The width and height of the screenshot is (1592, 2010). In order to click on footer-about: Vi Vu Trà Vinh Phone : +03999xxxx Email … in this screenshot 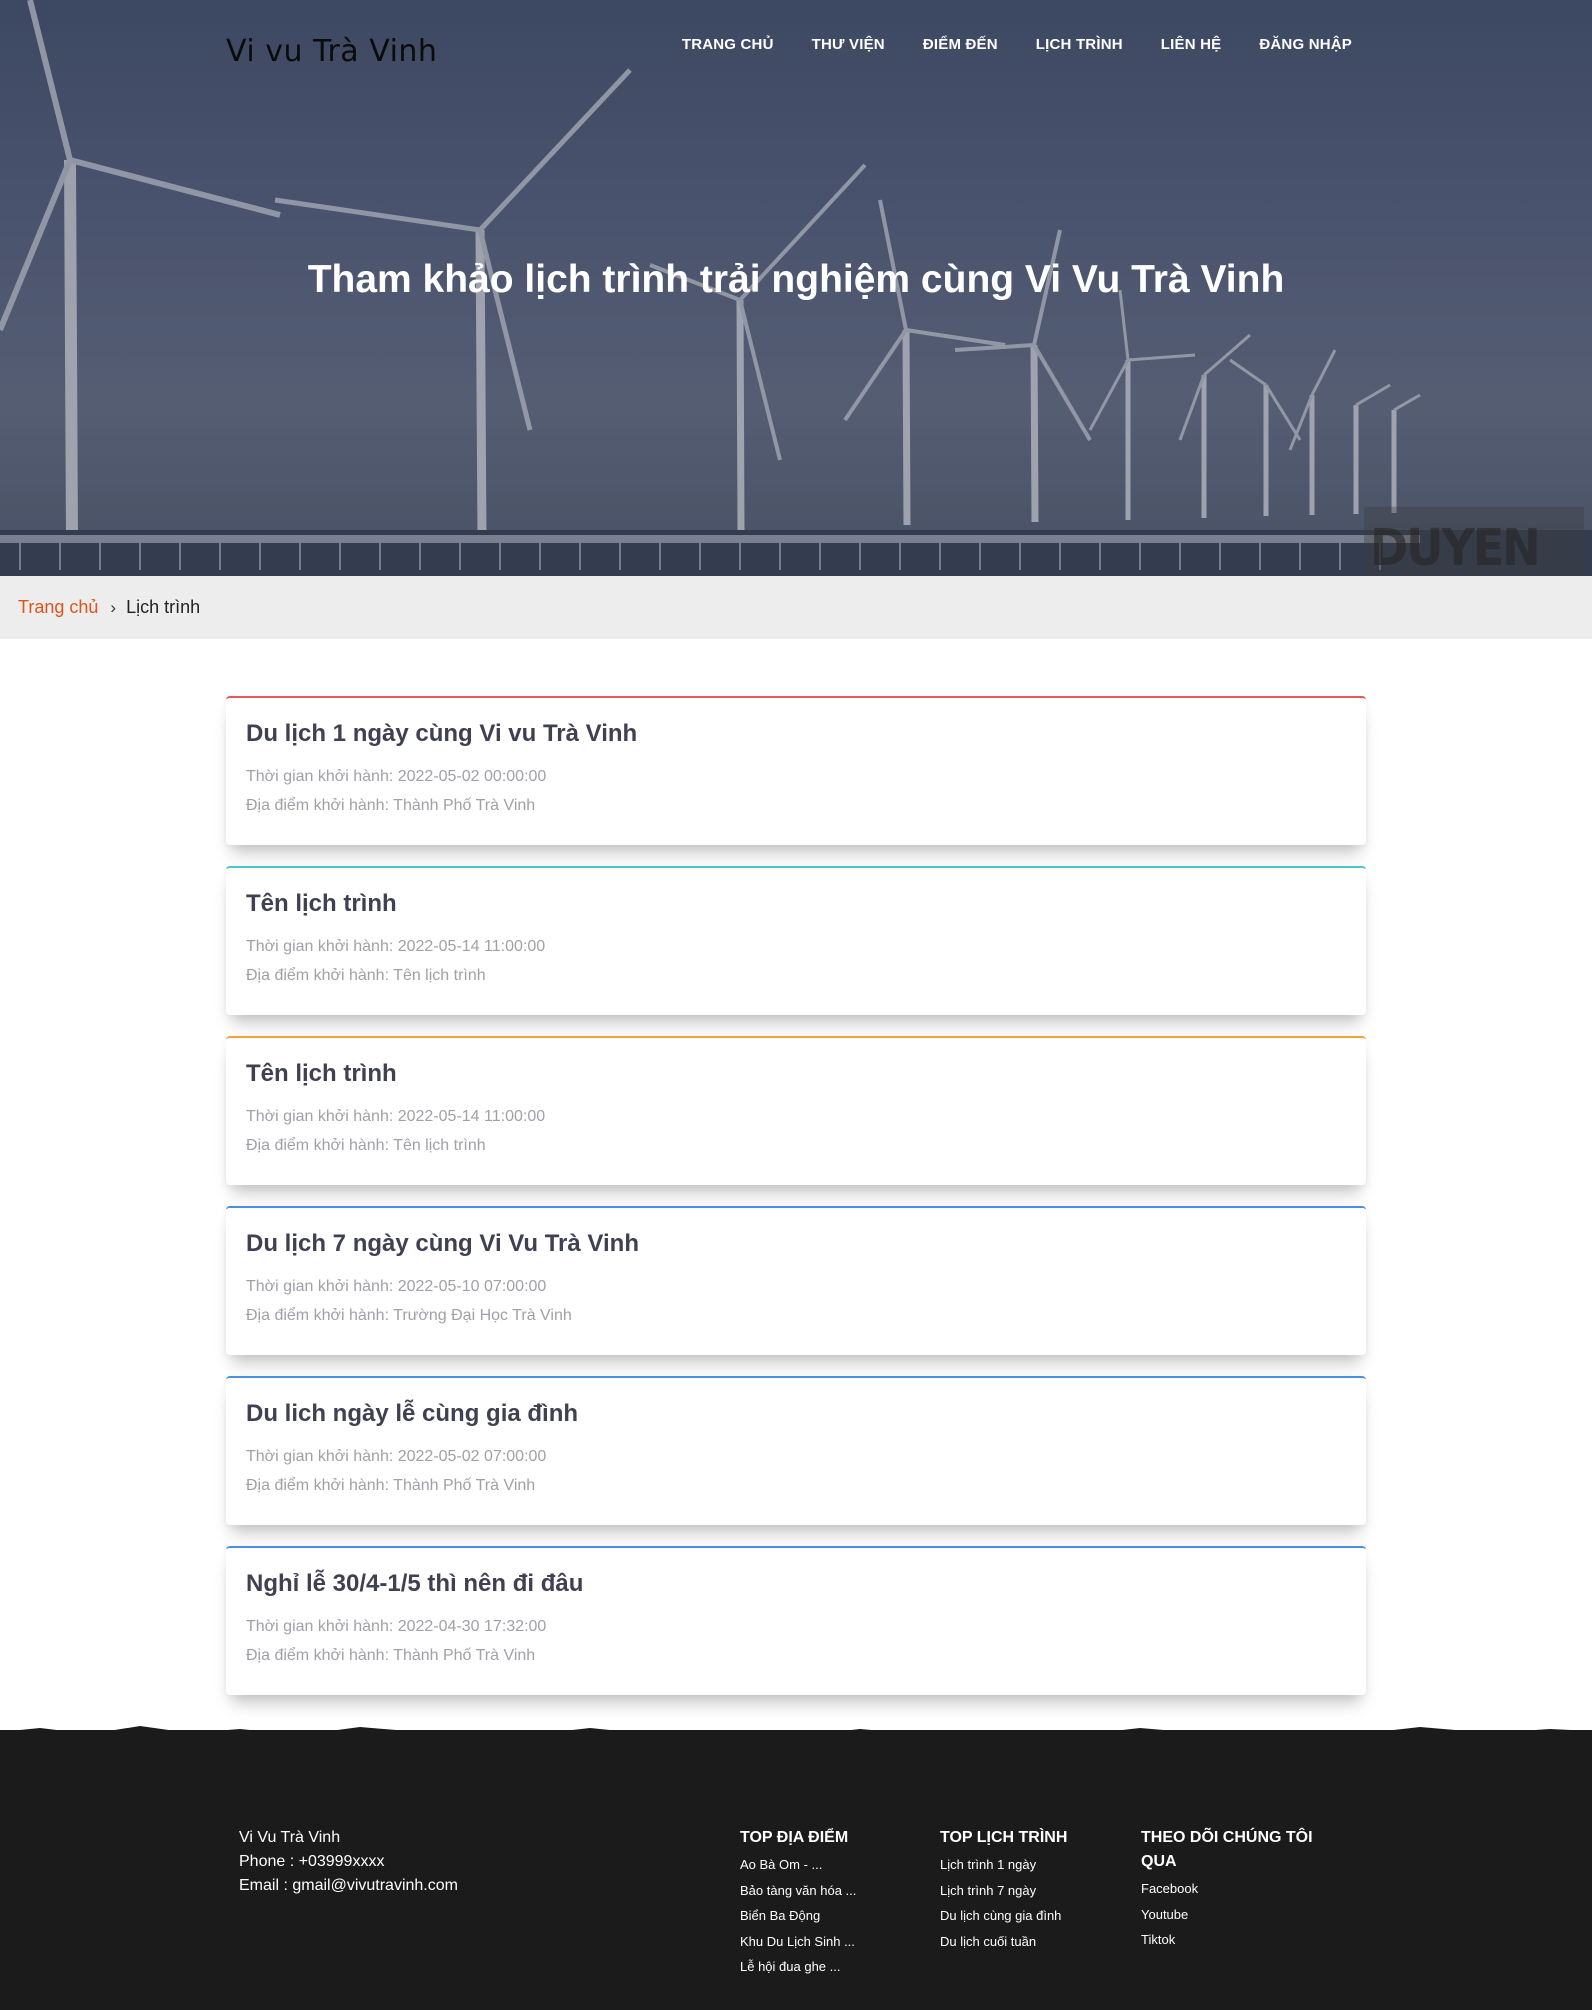, I will do `click(348, 1862)`.